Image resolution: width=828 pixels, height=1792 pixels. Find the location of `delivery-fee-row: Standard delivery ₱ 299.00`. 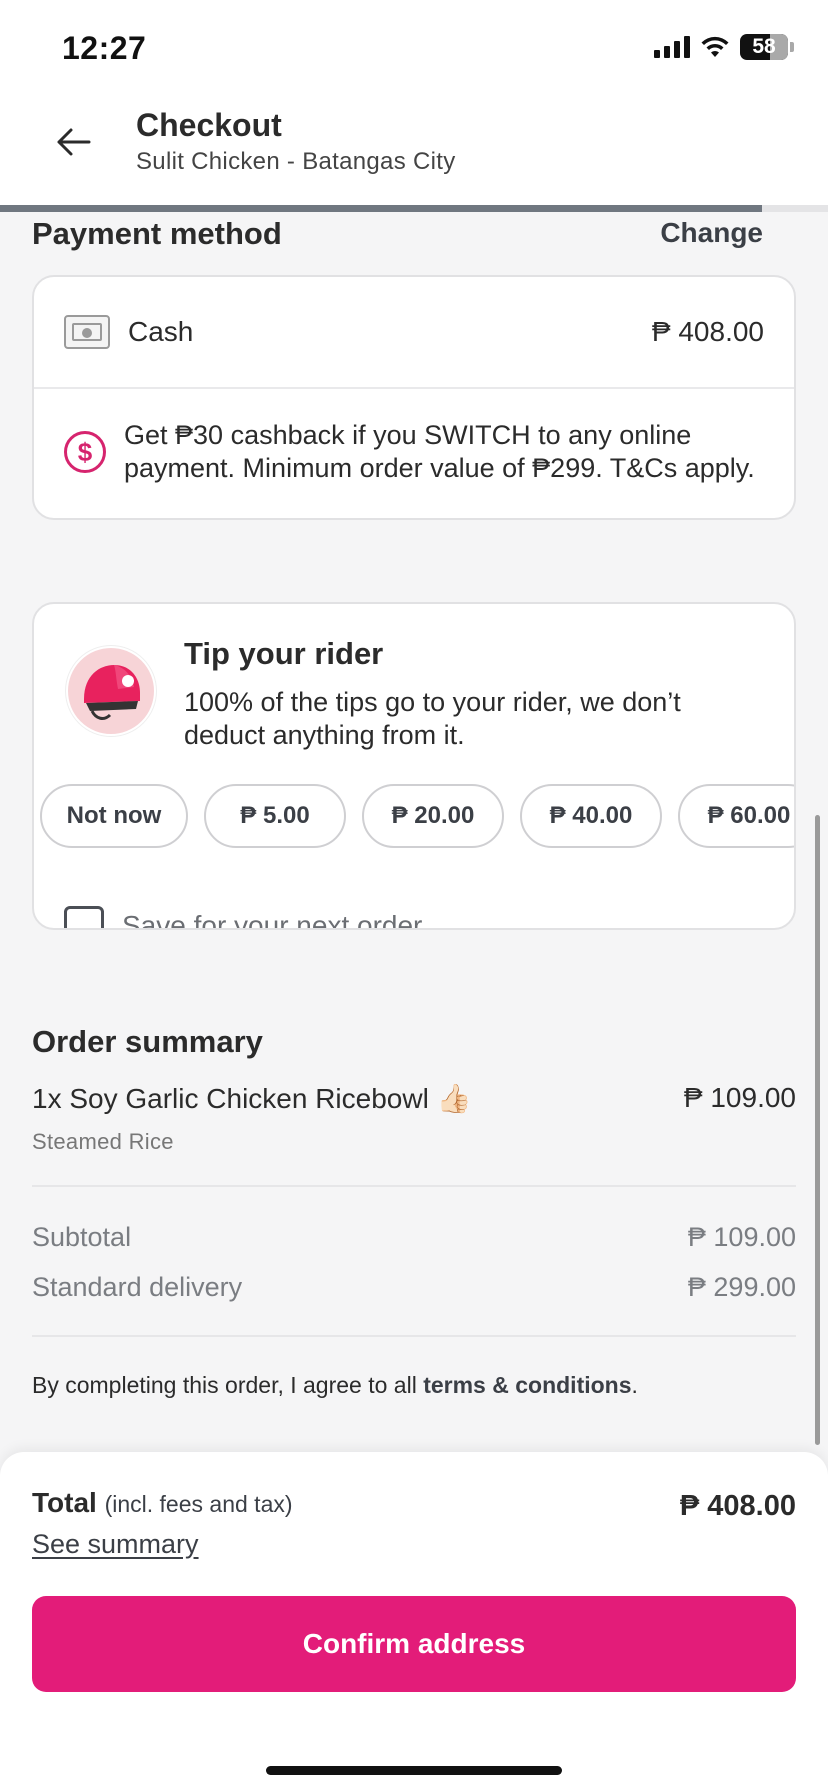

delivery-fee-row: Standard delivery ₱ 299.00 is located at coordinates (414, 1287).